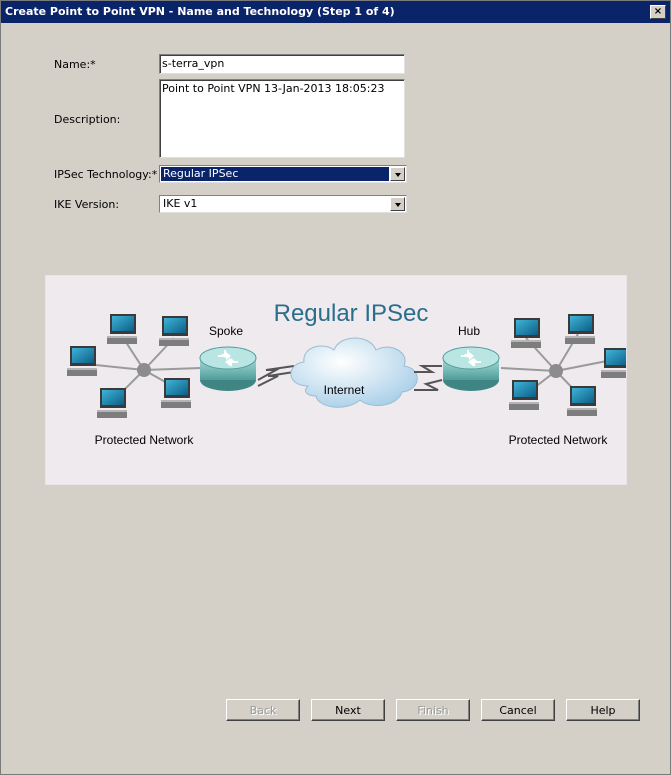 This screenshot has height=775, width=671. What do you see at coordinates (471, 369) in the screenshot?
I see `hub-router-icon` at bounding box center [471, 369].